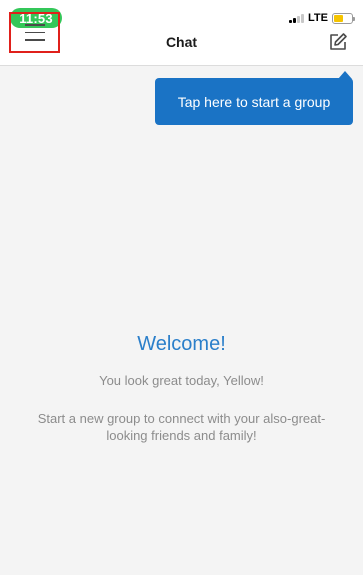  I want to click on network-label: LTE, so click(318, 18).